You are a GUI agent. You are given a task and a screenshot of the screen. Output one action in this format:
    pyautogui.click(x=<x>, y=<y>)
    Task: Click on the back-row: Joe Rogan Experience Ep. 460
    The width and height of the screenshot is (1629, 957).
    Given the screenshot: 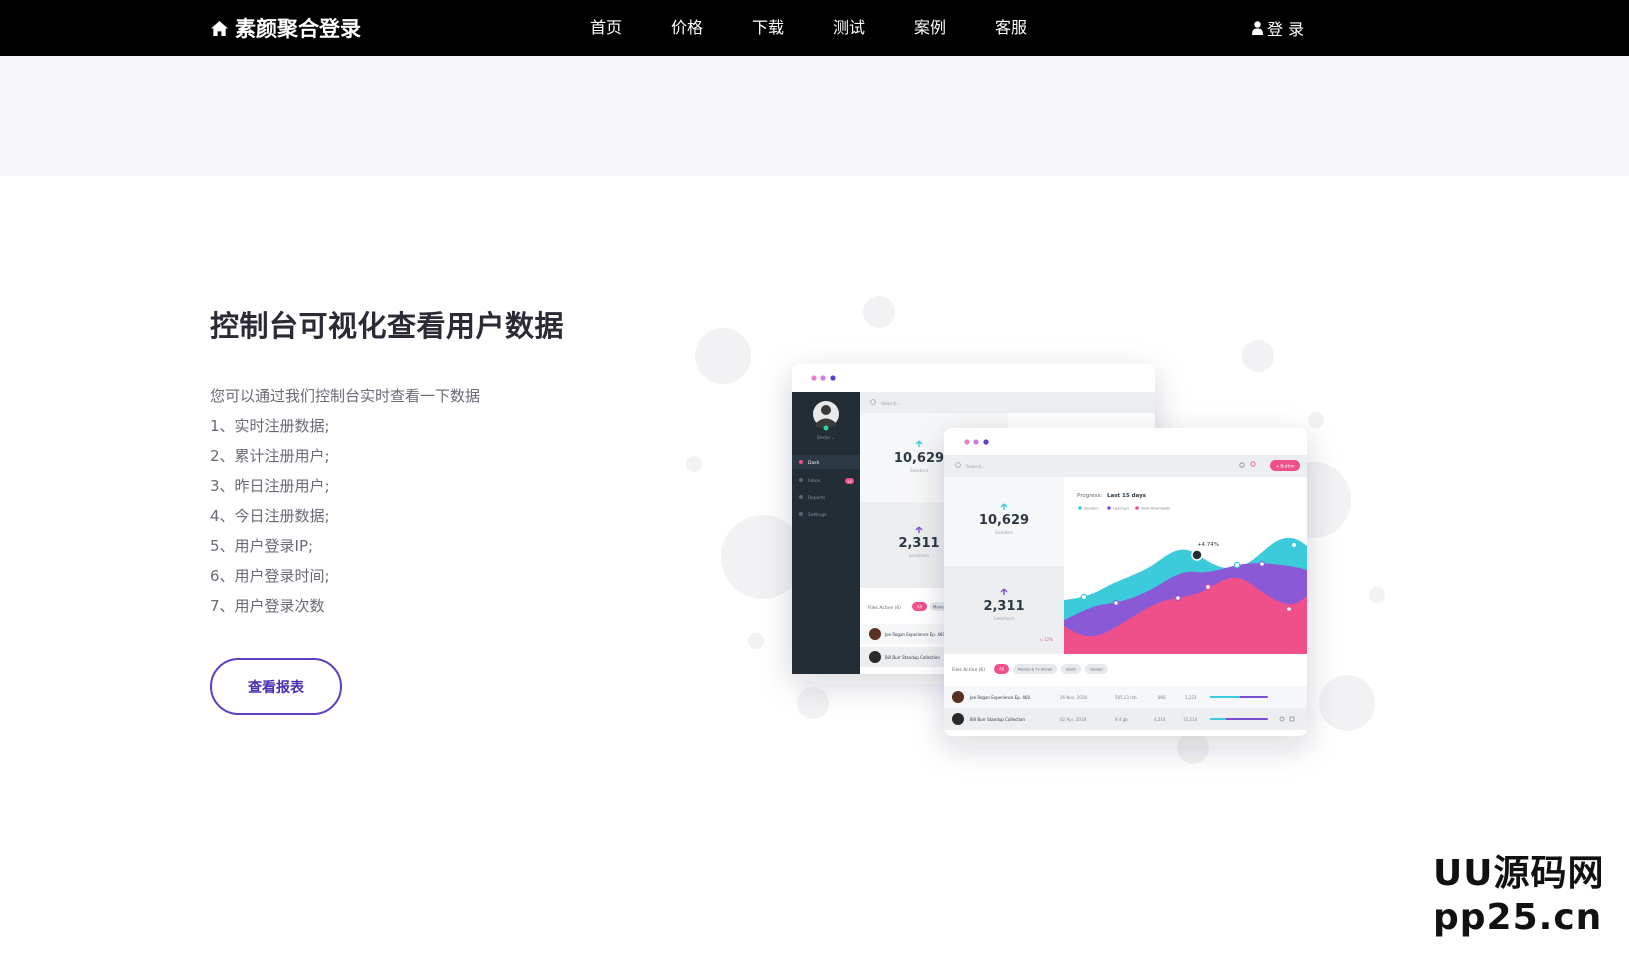 What is the action you would take?
    pyautogui.click(x=914, y=634)
    